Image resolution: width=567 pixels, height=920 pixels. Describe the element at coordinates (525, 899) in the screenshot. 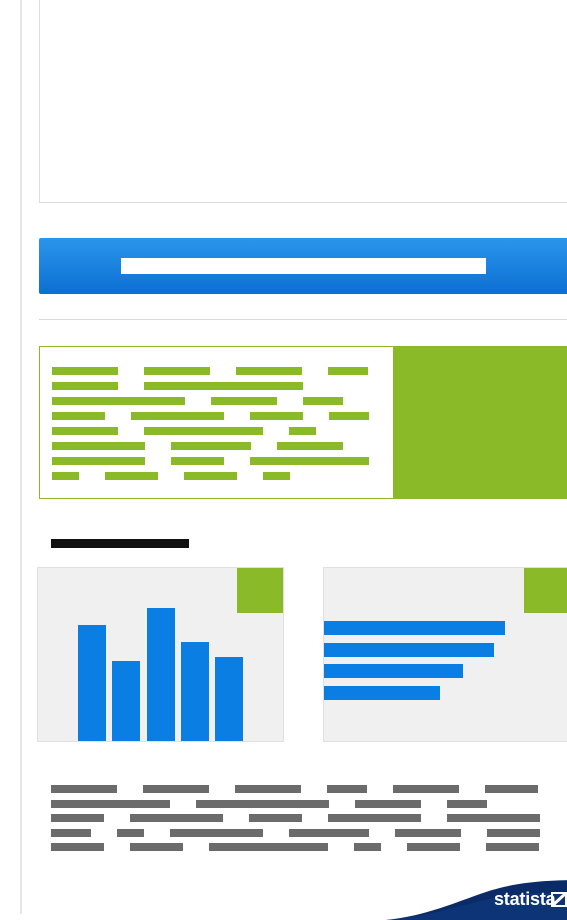

I see `statista-logo: statista` at that location.